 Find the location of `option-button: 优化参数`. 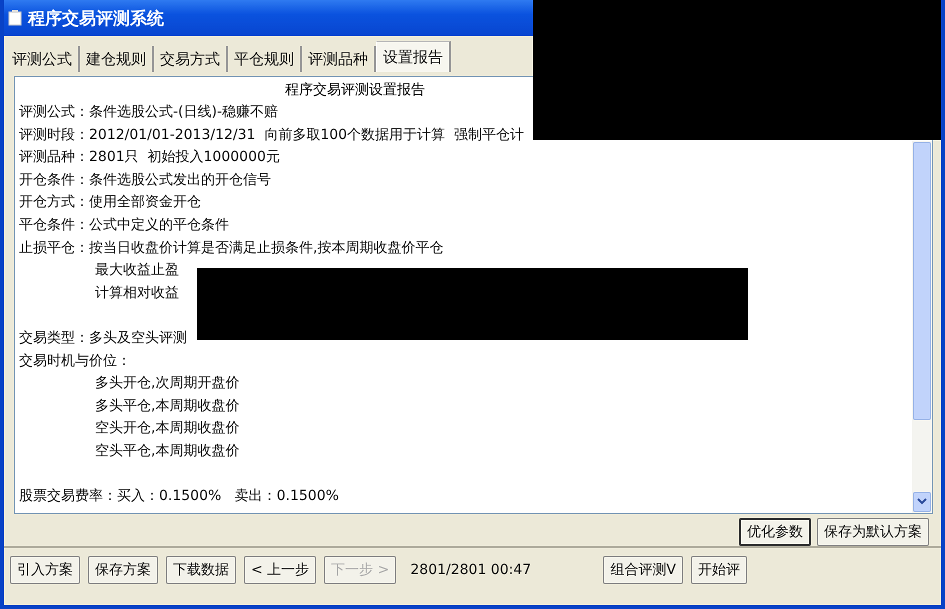

option-button: 优化参数 is located at coordinates (775, 532).